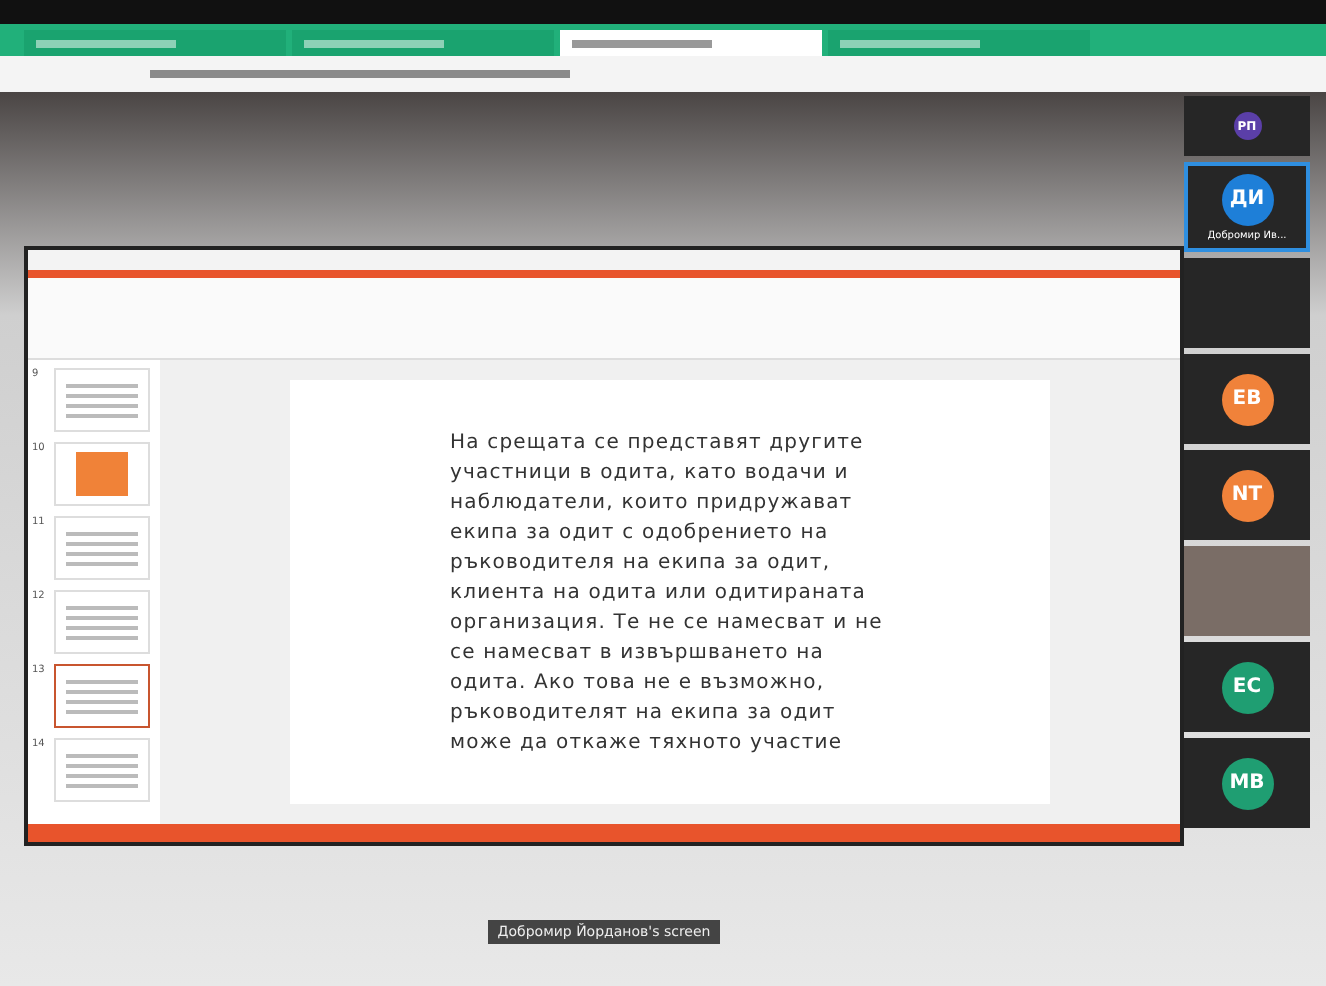 This screenshot has height=986, width=1326. Describe the element at coordinates (102, 696) in the screenshot. I see `slide-thumbnail` at that location.